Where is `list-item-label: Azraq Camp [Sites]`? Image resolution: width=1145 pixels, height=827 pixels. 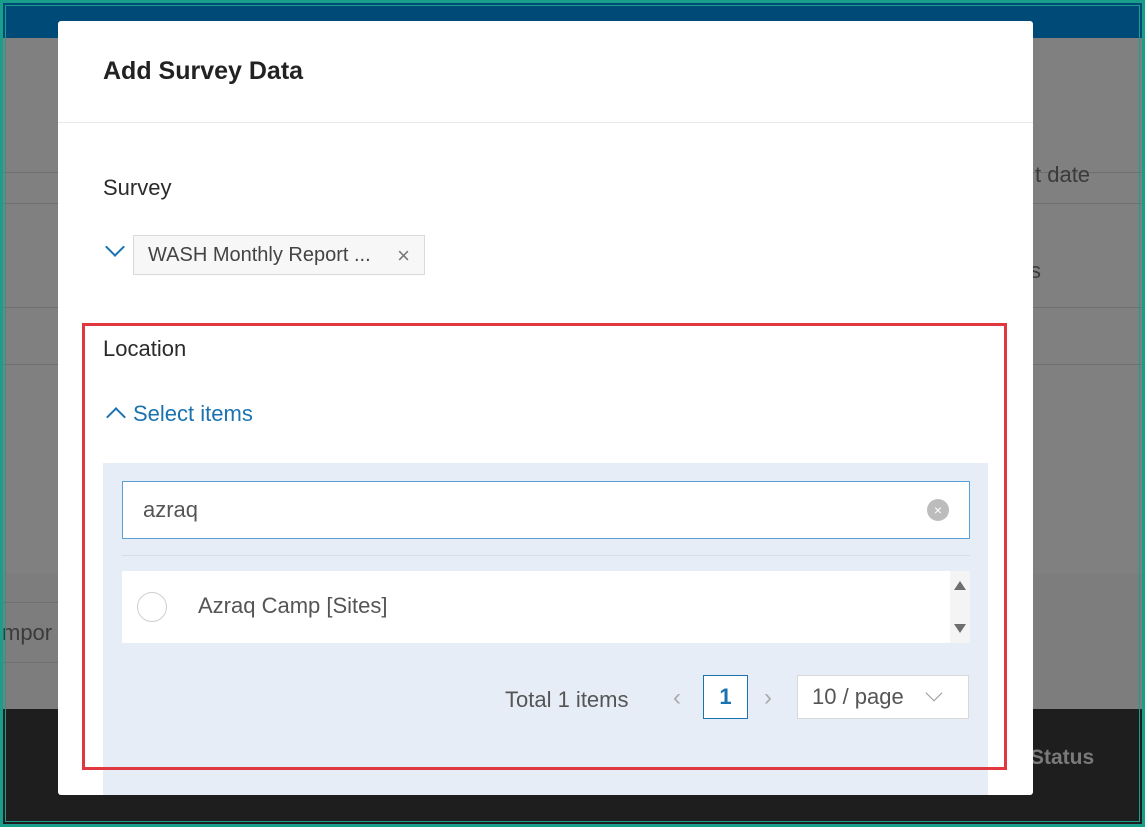 list-item-label: Azraq Camp [Sites] is located at coordinates (293, 605).